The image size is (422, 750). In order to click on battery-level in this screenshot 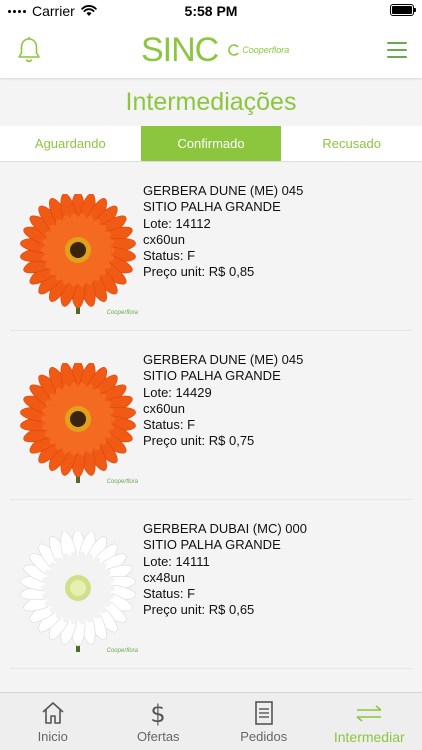, I will do `click(402, 10)`.